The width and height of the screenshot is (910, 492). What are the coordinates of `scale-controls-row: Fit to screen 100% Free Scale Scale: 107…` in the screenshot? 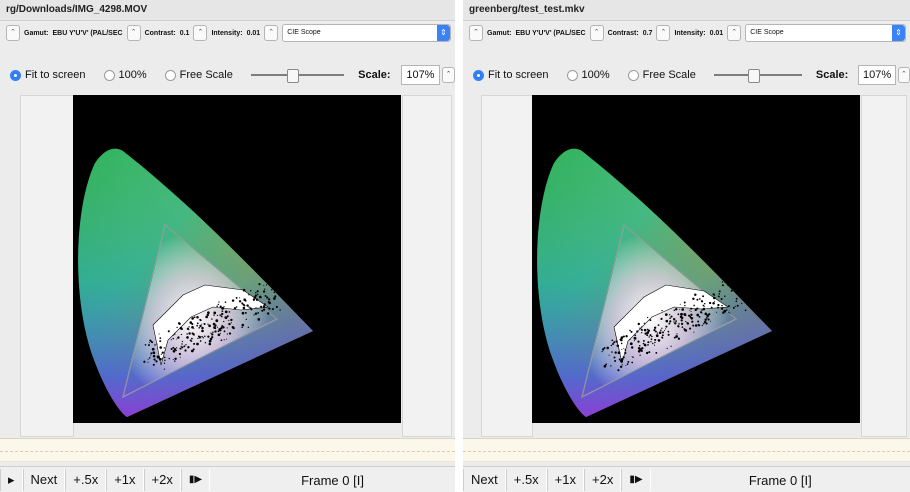 It's located at (686, 75).